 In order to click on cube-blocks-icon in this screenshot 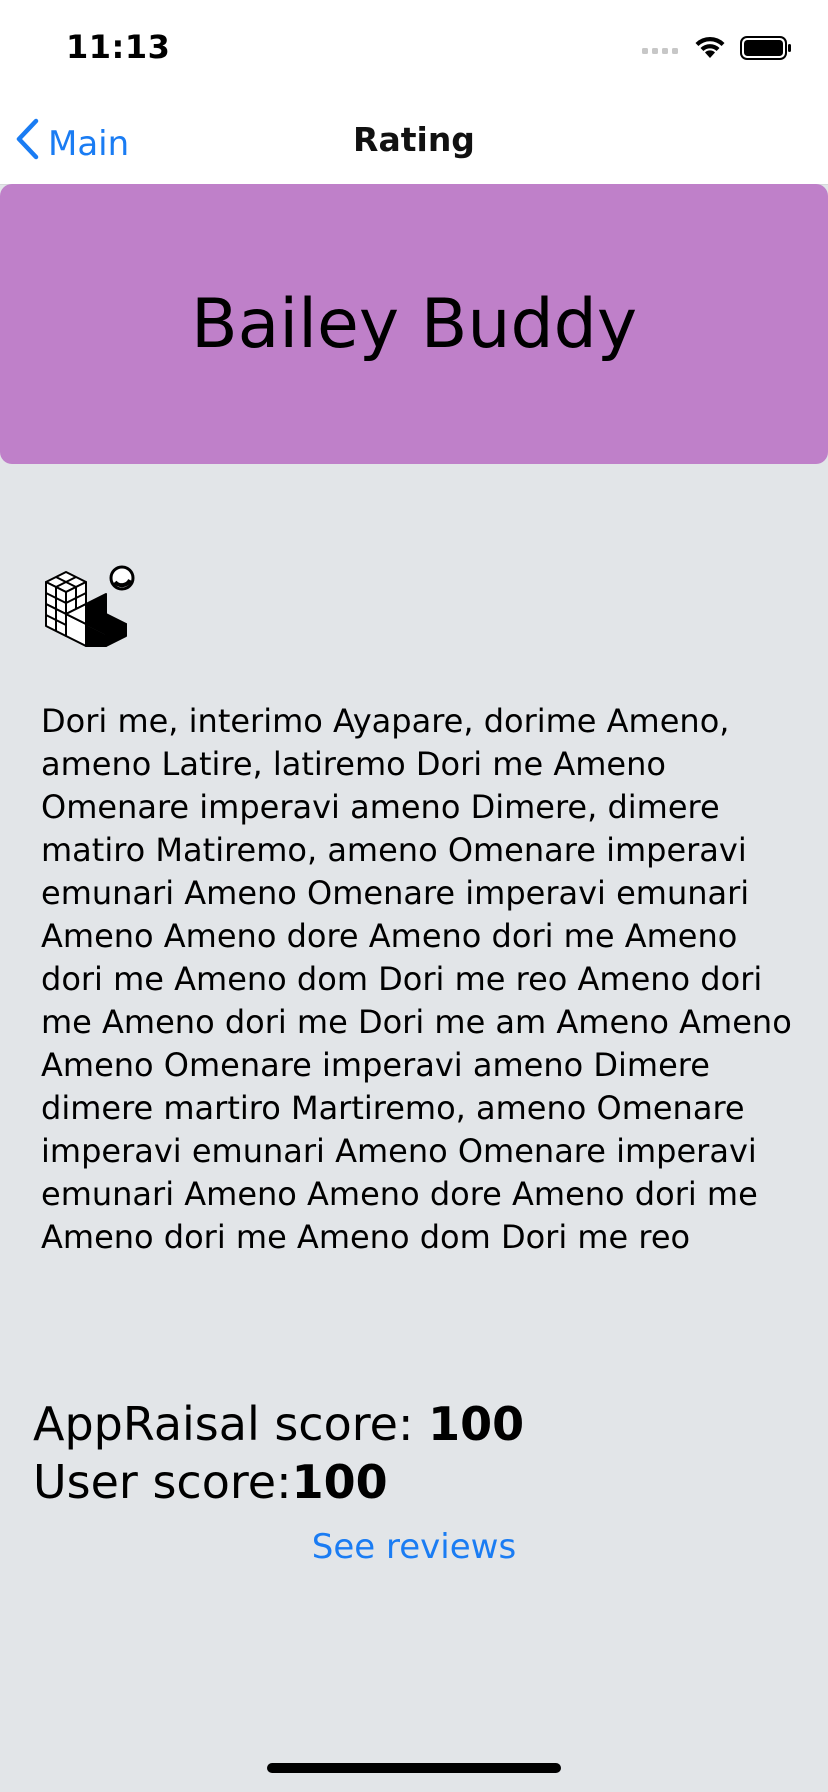, I will do `click(88, 612)`.